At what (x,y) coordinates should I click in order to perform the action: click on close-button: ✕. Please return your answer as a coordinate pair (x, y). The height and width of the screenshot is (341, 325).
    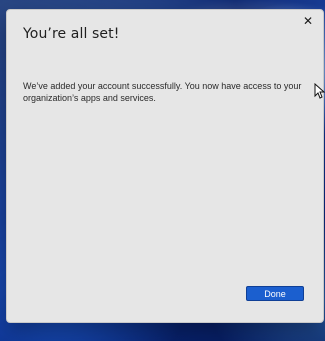
    Looking at the image, I should click on (308, 21).